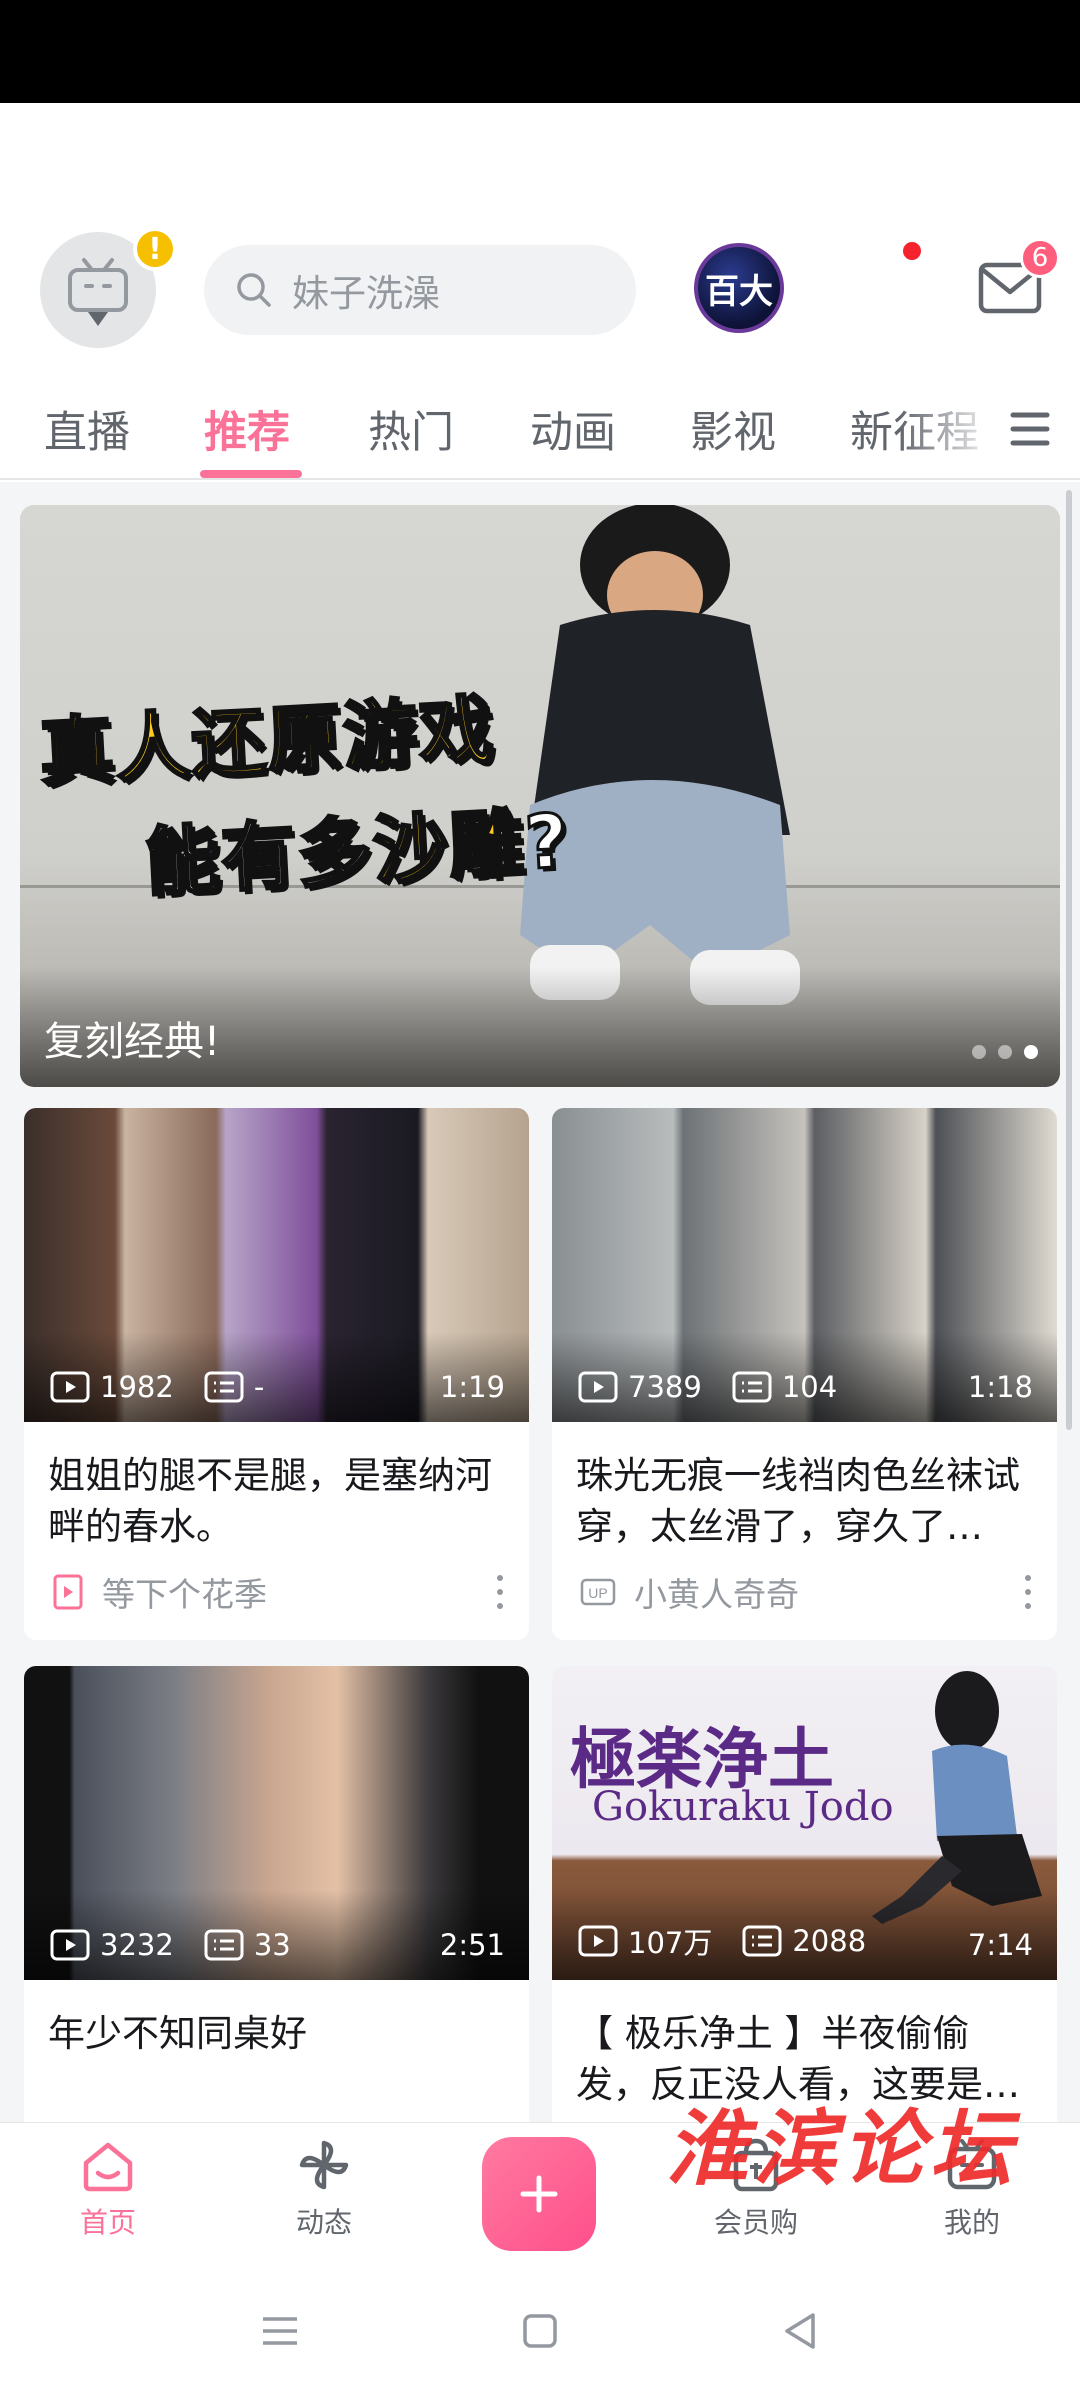  I want to click on carousel-dots, so click(1005, 1052).